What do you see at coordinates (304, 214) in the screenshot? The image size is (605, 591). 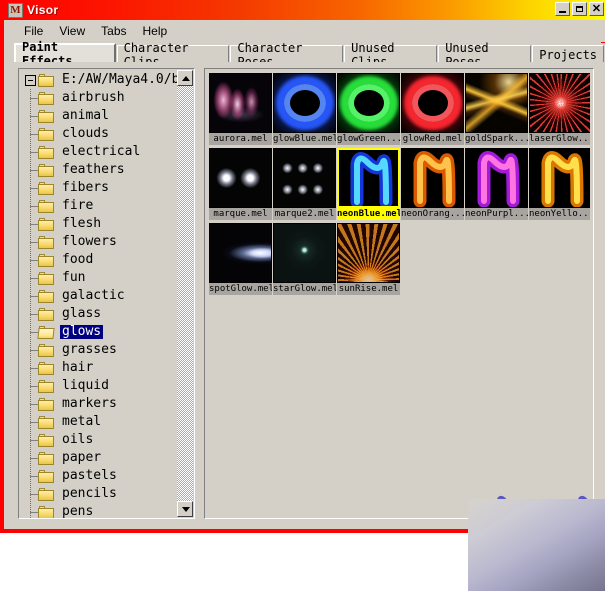 I see `thumbnail-label: marque2.mel` at bounding box center [304, 214].